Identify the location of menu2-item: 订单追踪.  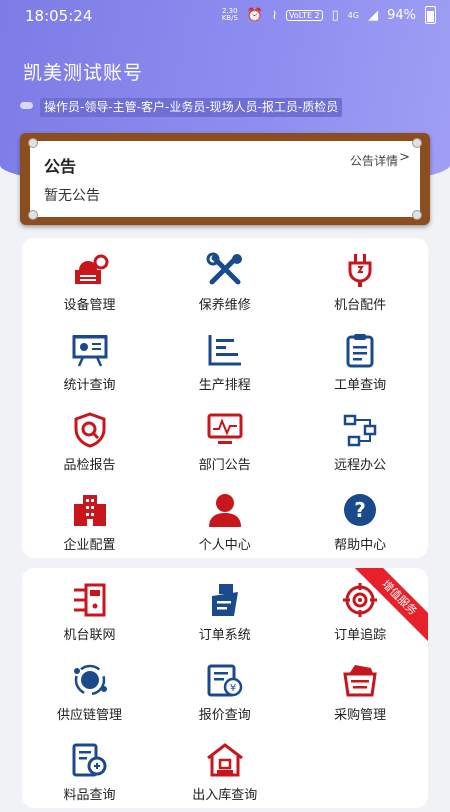
(360, 612).